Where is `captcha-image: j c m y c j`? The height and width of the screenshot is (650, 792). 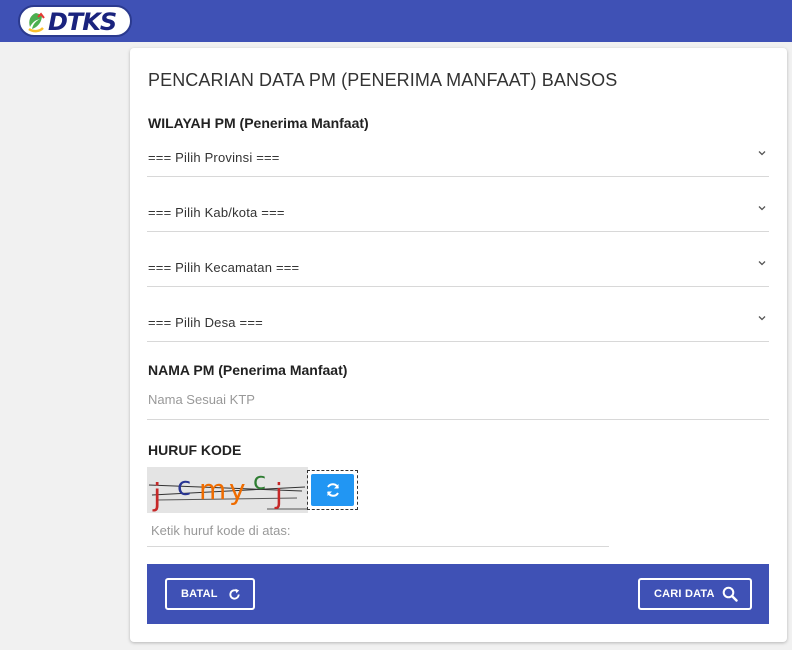 captcha-image: j c m y c j is located at coordinates (227, 490).